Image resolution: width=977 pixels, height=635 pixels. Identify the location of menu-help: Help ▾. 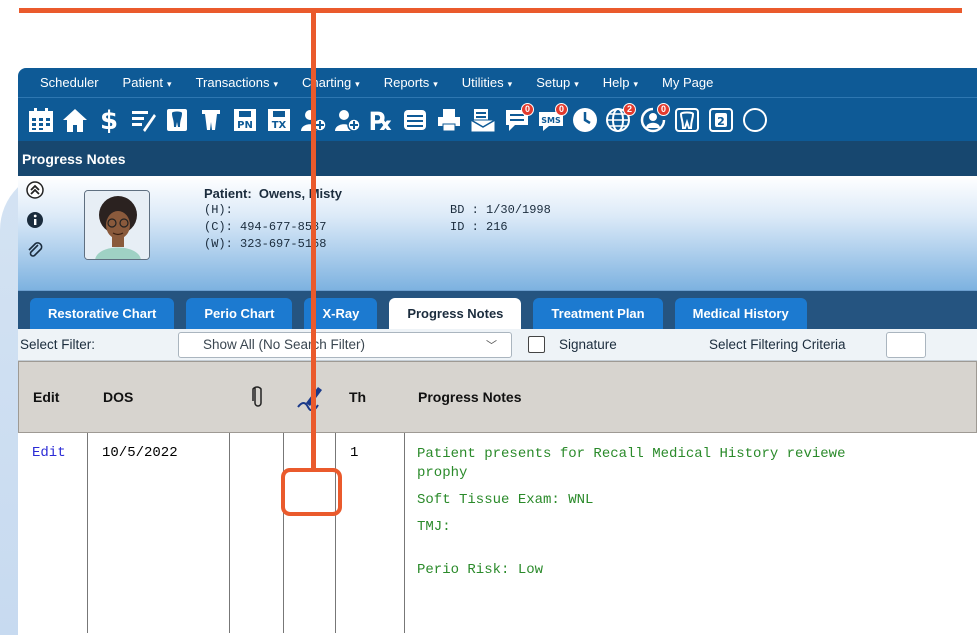
(620, 82).